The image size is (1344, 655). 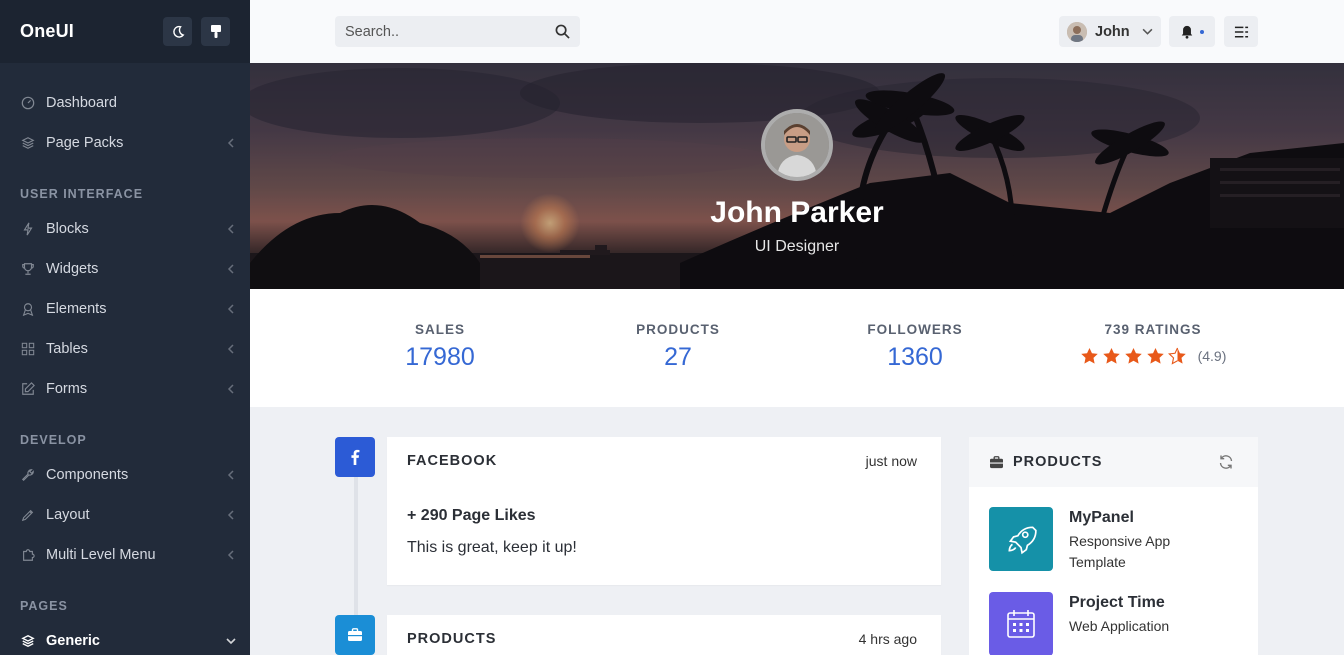 I want to click on sidebar-item-label: Elements, so click(x=76, y=309).